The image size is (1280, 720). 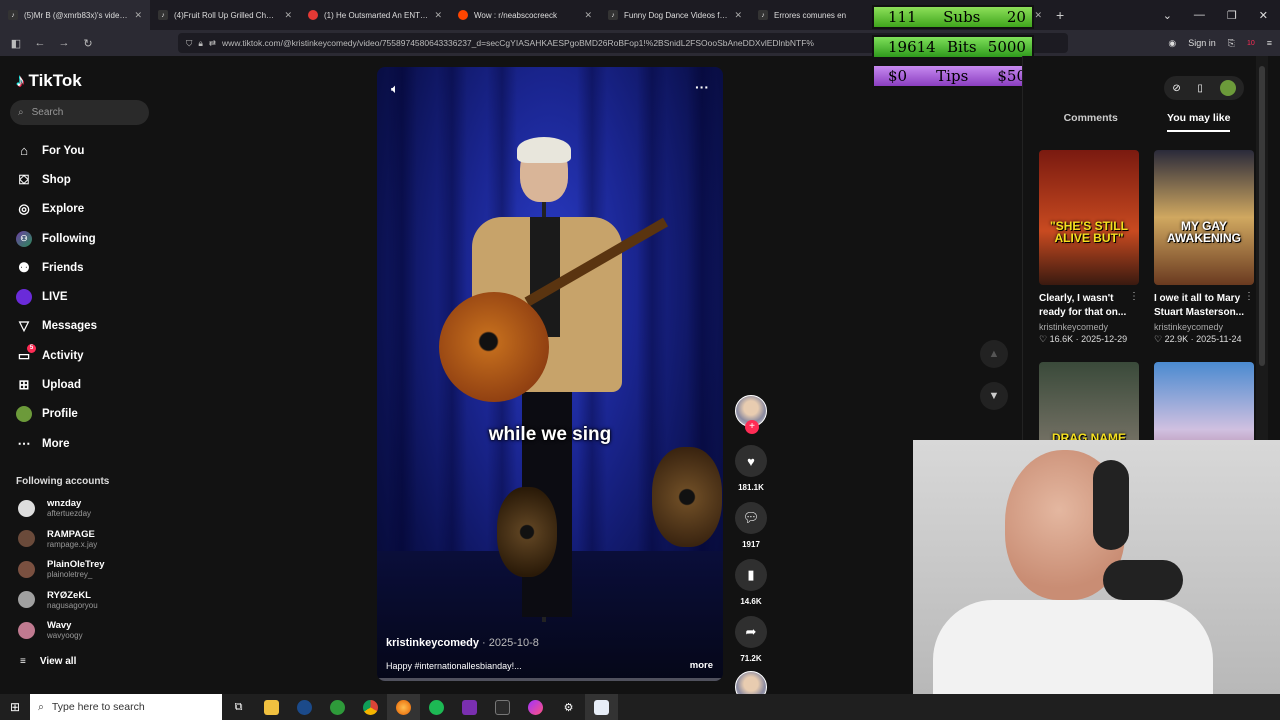 What do you see at coordinates (56, 179) in the screenshot?
I see `menu-item-shop: ⛋ Shop` at bounding box center [56, 179].